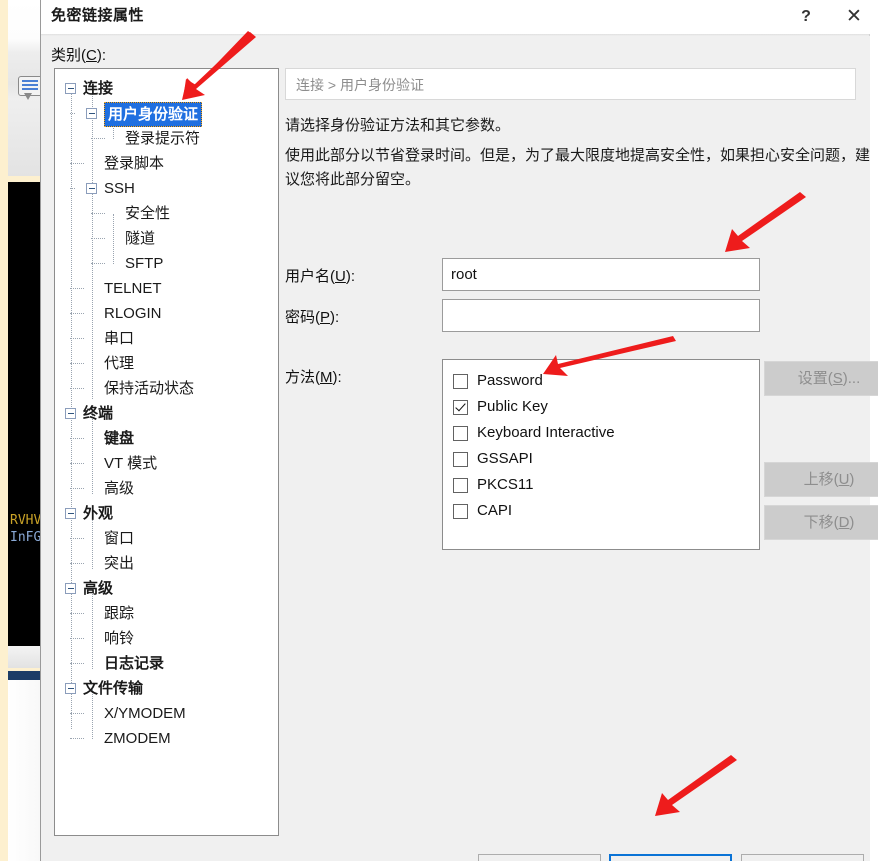  What do you see at coordinates (398, 125) in the screenshot?
I see `description-line-1: 请选择身份验证方法和其它参数。` at bounding box center [398, 125].